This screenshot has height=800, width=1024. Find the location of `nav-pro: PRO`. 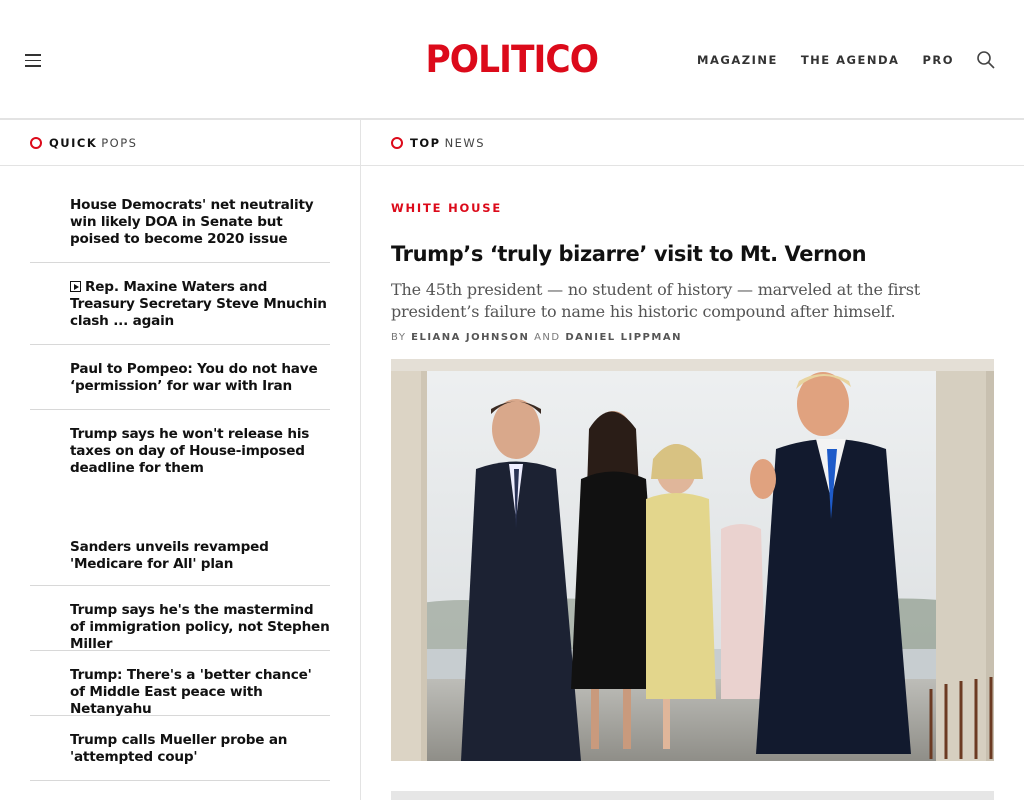

nav-pro: PRO is located at coordinates (938, 60).